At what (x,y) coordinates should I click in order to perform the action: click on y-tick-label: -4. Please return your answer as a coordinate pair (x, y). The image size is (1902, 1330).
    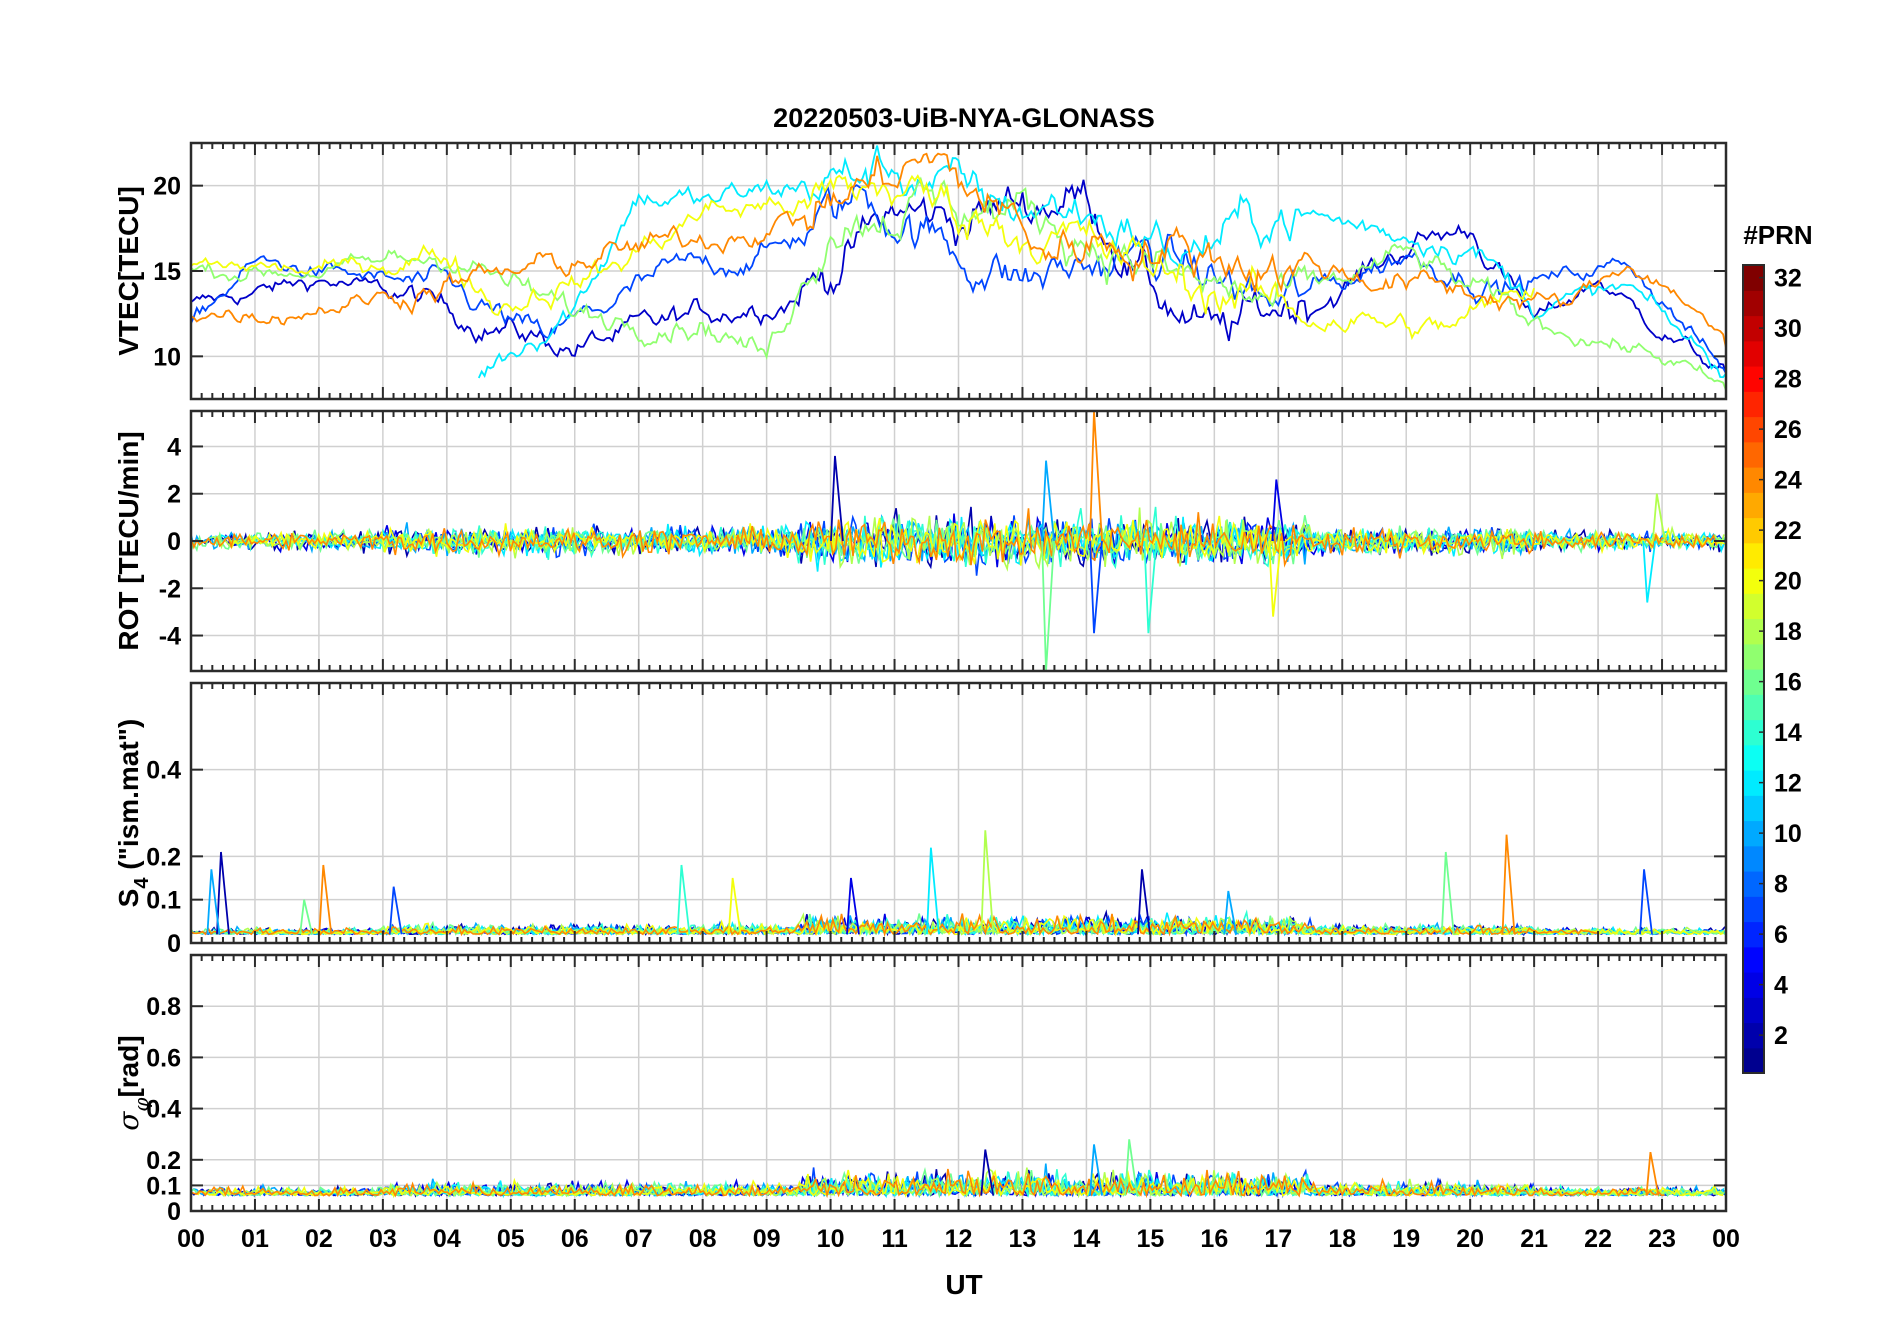
    Looking at the image, I should click on (170, 637).